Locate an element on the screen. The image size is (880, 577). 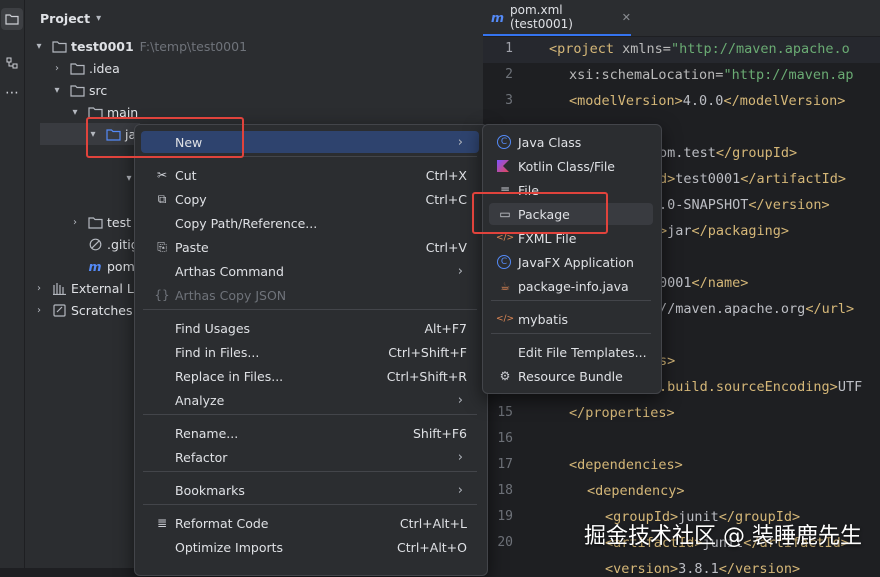
tree-item-idea: › .idea is located at coordinates (85, 68).